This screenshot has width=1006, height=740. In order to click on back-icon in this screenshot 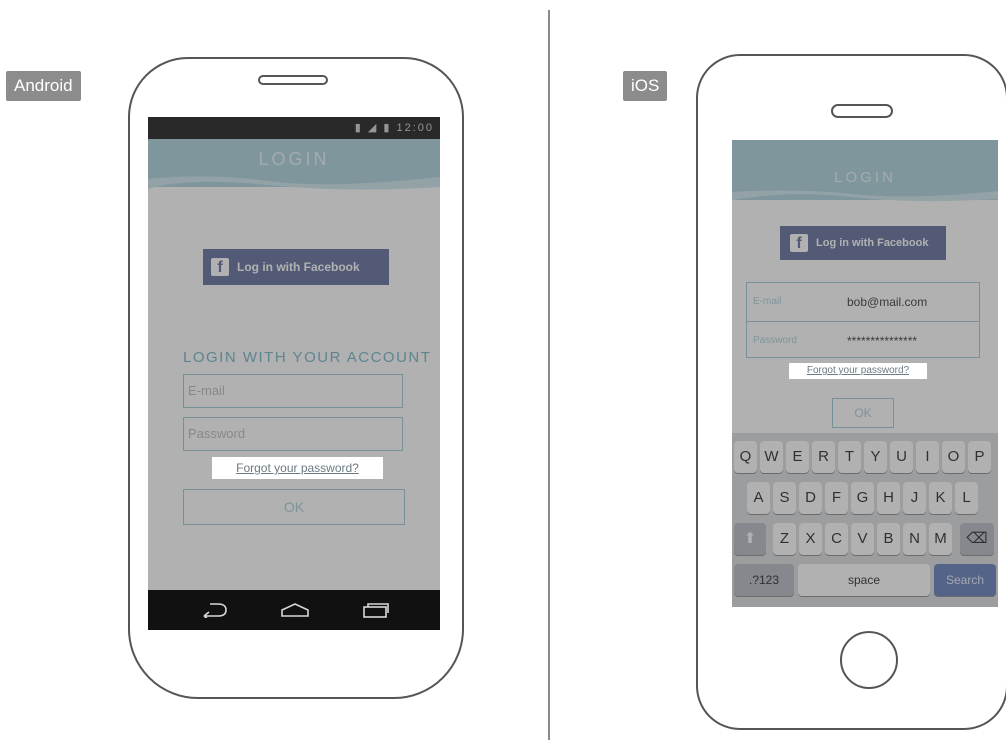, I will do `click(214, 611)`.